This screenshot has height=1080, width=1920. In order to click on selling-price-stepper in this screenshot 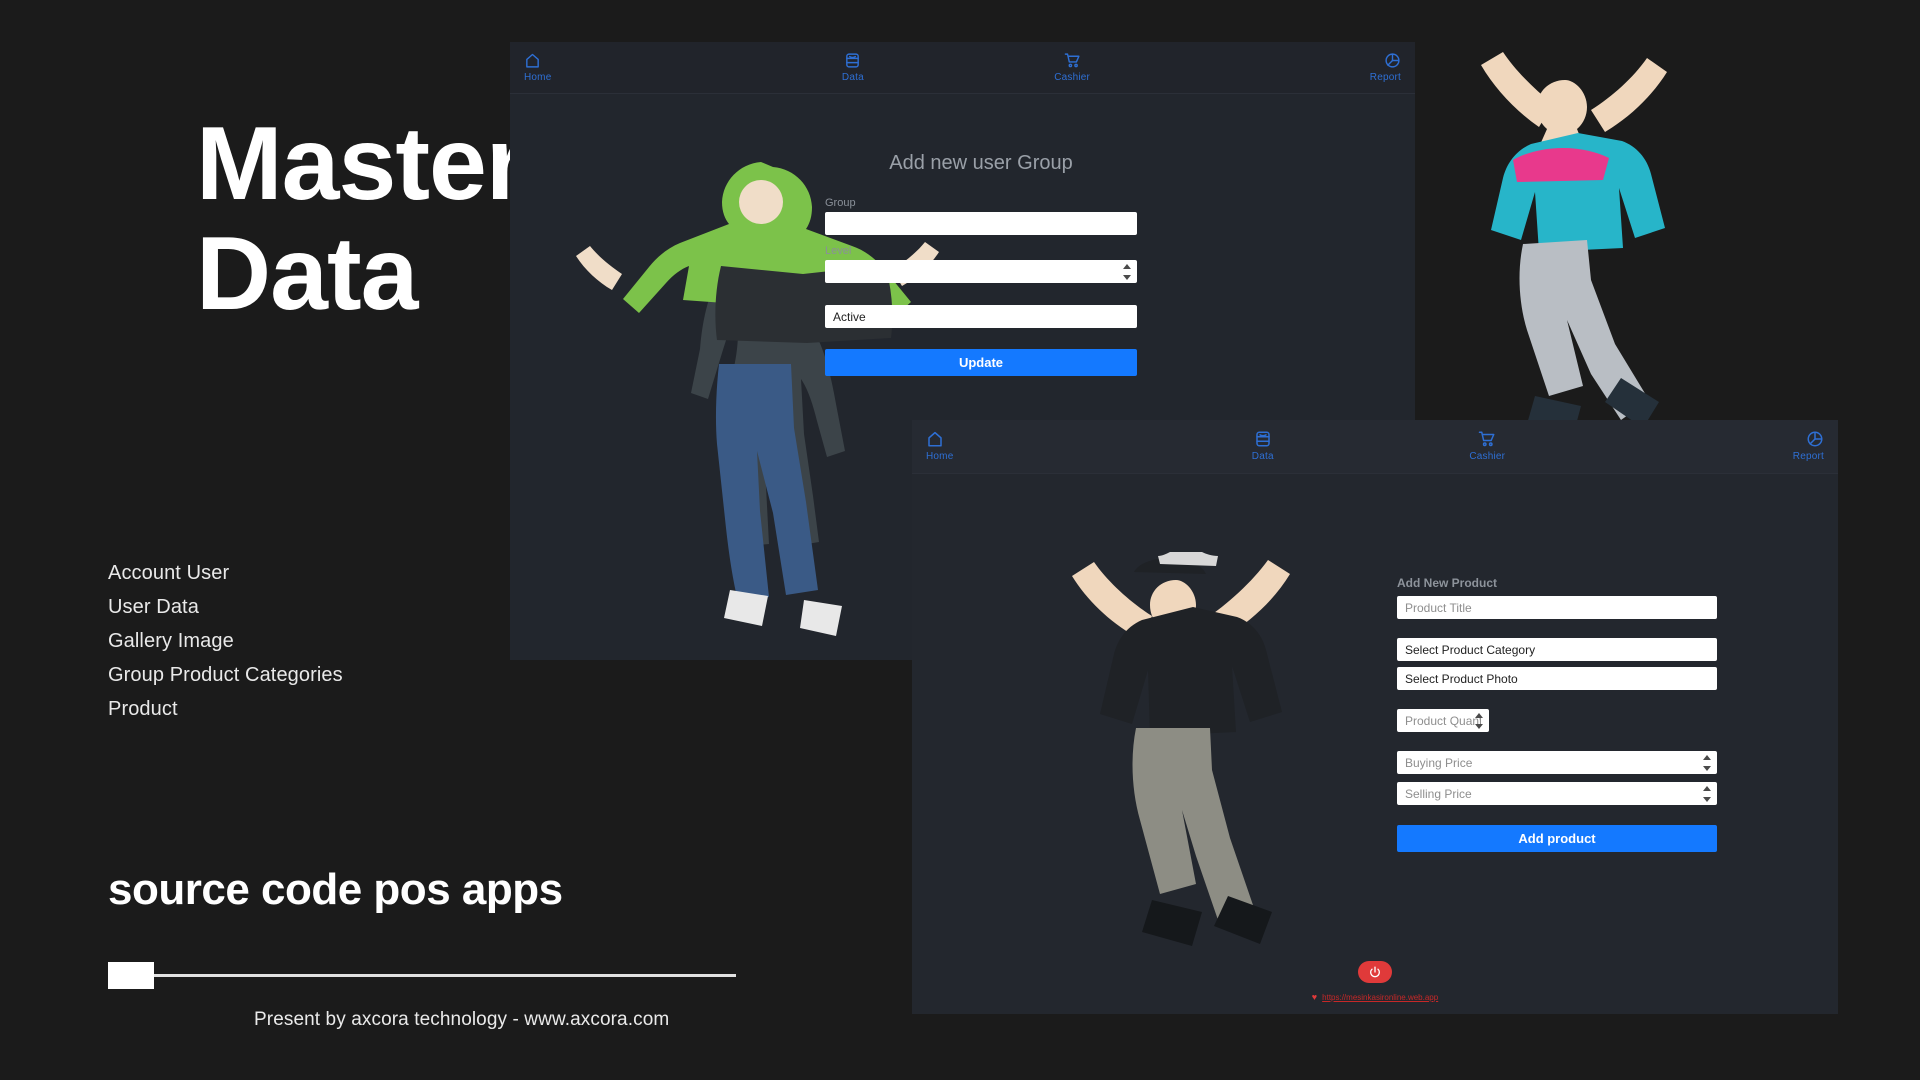, I will do `click(1557, 793)`.